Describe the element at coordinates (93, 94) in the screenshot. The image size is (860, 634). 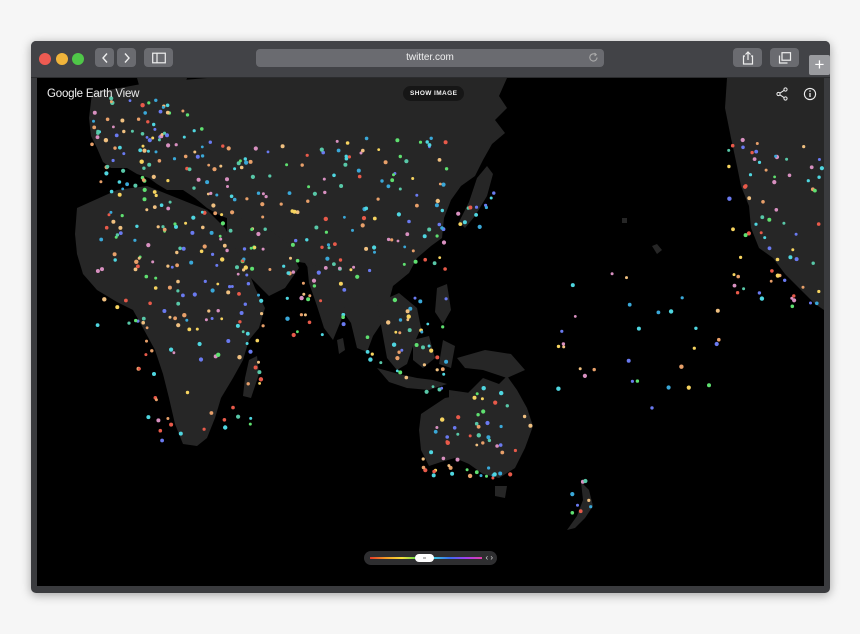
I see `google-earth-view-logo: Google Earth View` at that location.